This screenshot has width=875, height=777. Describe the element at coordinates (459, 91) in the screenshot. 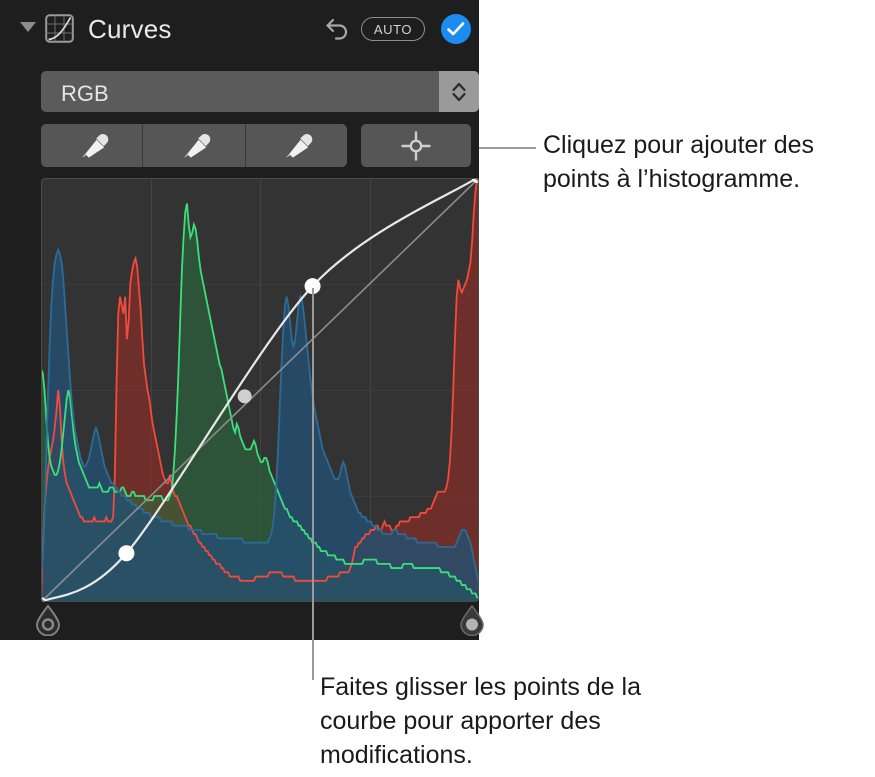

I see `chevron-up-down-icon` at that location.